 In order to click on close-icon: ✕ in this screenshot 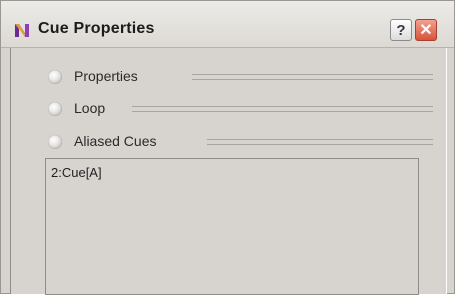, I will do `click(426, 30)`.